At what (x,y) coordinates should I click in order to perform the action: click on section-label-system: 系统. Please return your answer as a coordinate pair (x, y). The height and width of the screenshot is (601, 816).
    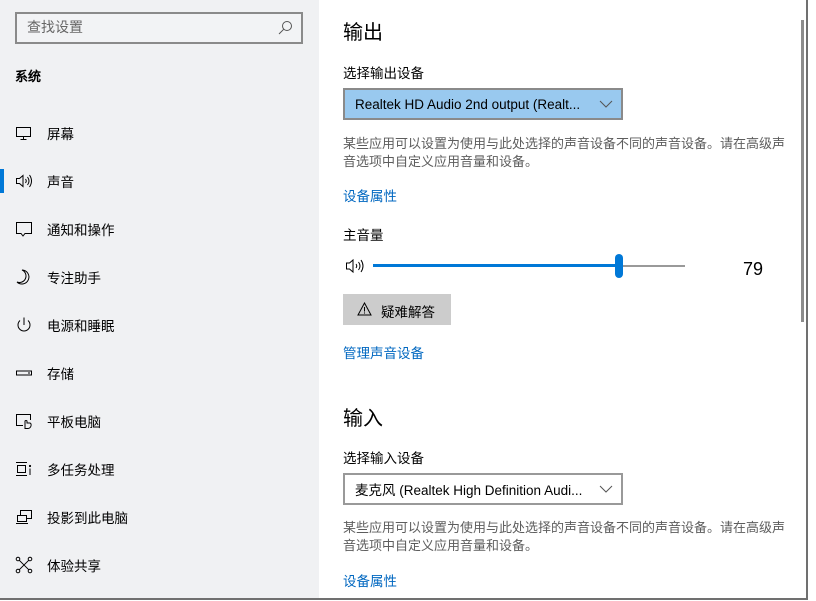
    Looking at the image, I should click on (28, 77).